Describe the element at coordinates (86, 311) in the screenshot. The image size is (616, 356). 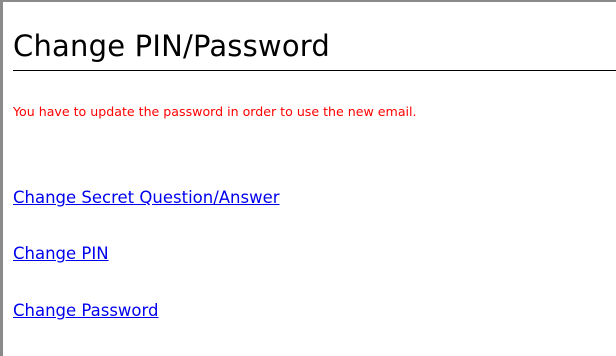
I see `change-password-link: Change Password` at that location.